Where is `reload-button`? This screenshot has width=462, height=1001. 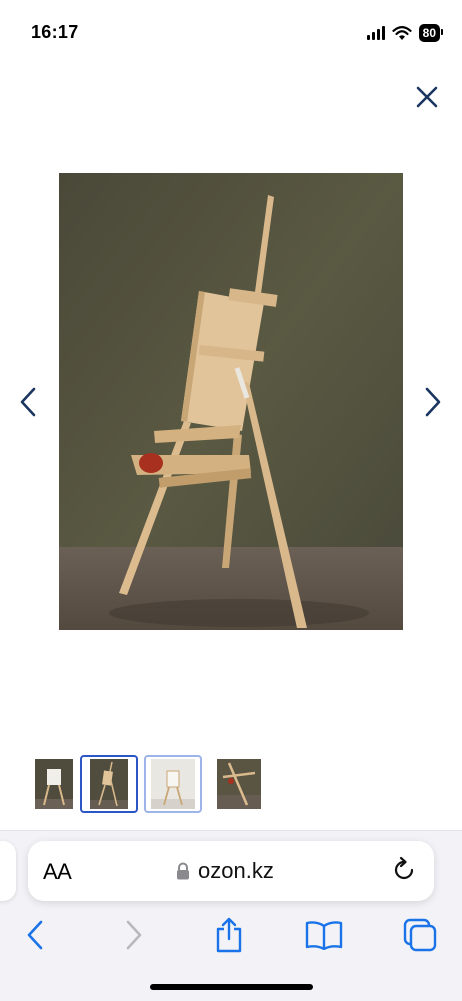 reload-button is located at coordinates (404, 870).